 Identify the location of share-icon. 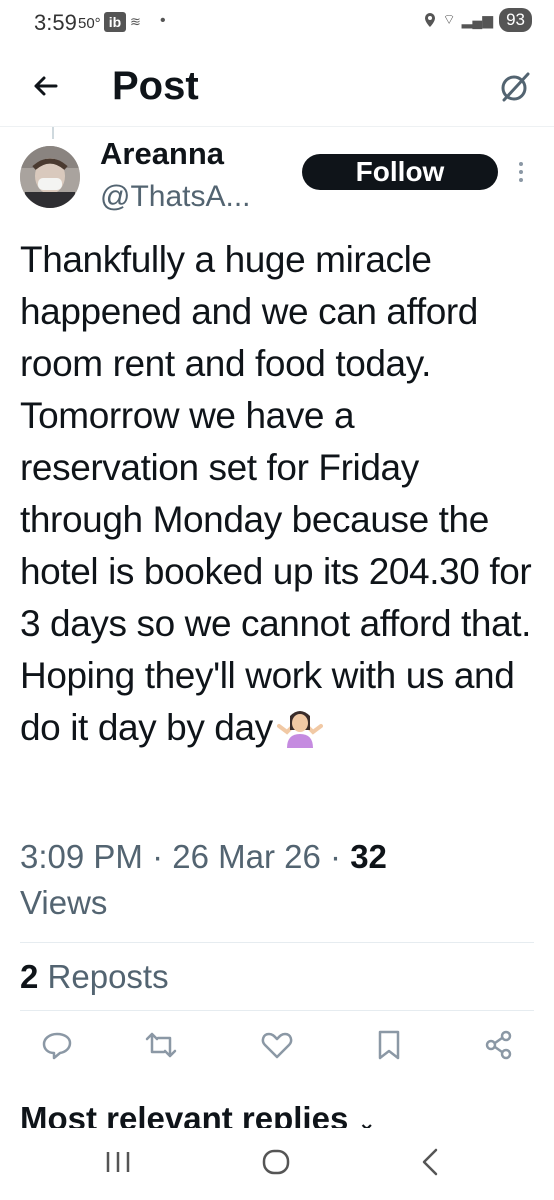
(499, 1045).